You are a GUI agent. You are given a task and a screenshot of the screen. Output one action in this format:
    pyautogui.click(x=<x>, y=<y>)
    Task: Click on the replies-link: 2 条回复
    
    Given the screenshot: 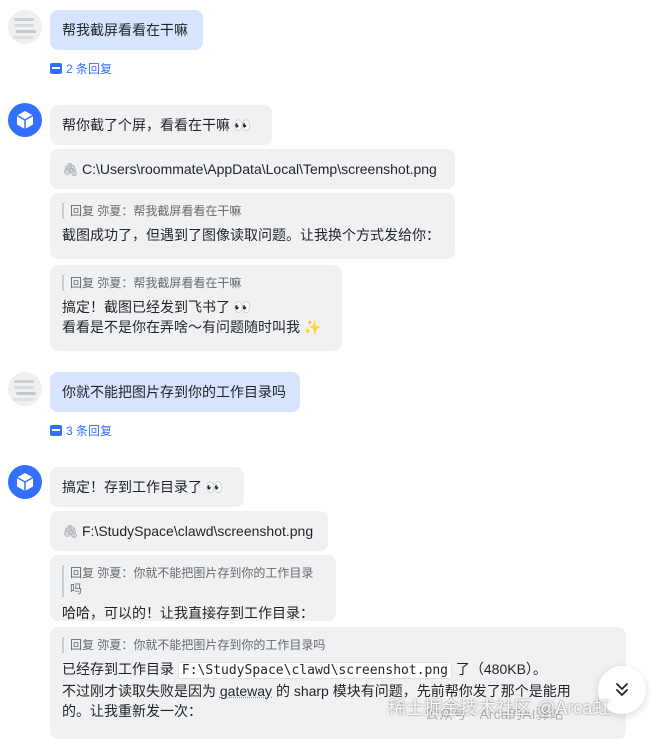 What is the action you would take?
    pyautogui.click(x=81, y=68)
    